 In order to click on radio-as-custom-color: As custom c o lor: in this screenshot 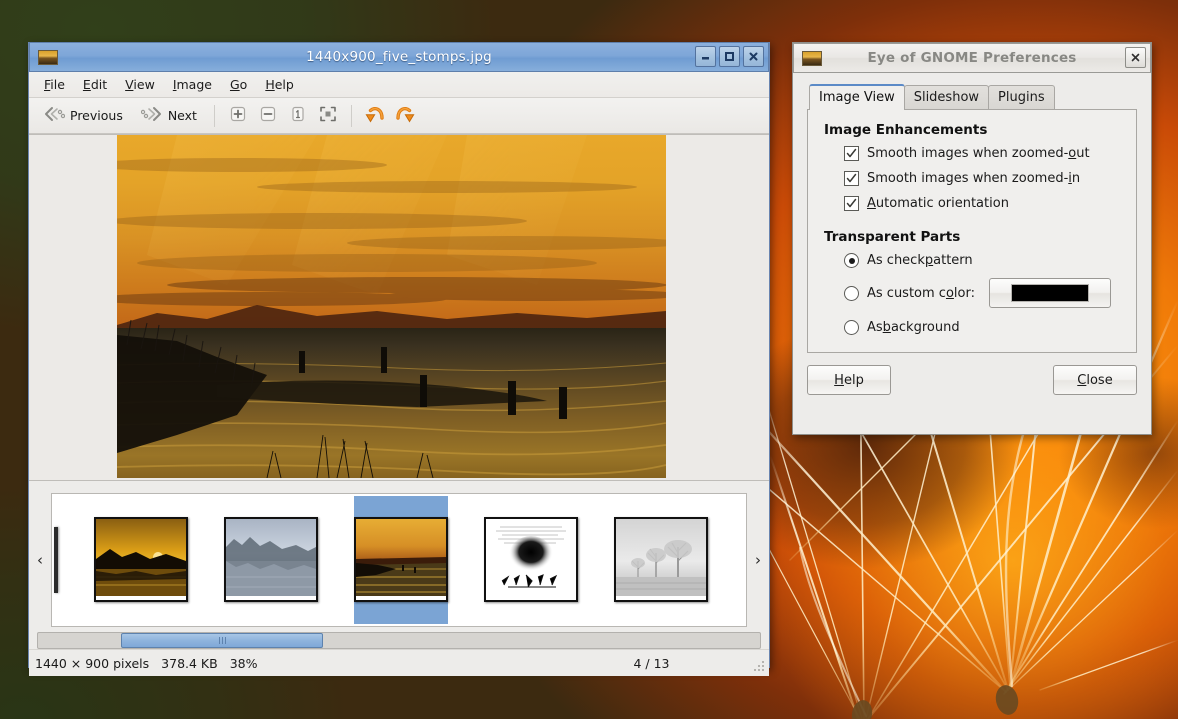, I will do `click(983, 293)`.